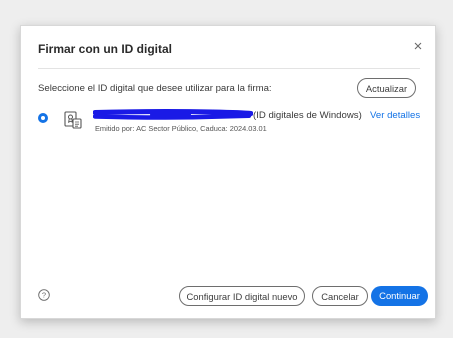 The height and width of the screenshot is (338, 453). What do you see at coordinates (242, 296) in the screenshot?
I see `configure-new-id-button: Configurar ID digital nuevo` at bounding box center [242, 296].